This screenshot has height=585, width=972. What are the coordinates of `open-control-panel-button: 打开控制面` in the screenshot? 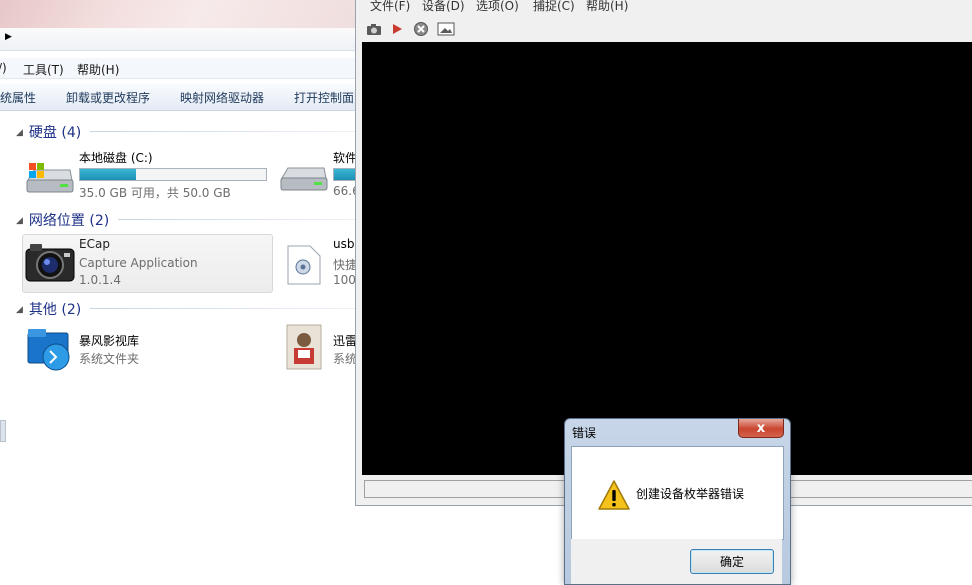 It's located at (324, 97).